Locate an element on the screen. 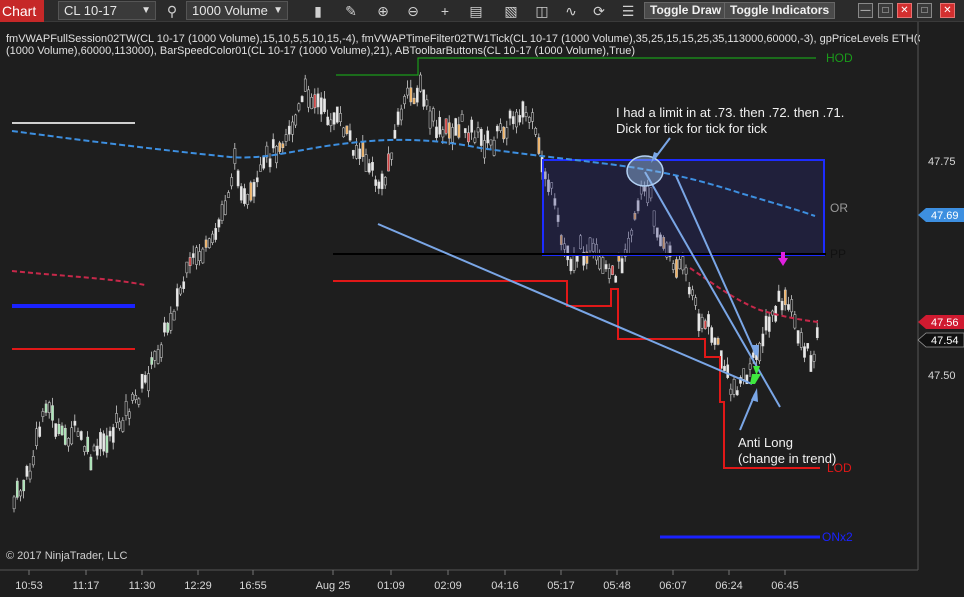  candlestick-style-icon: ▮​ is located at coordinates (318, 11).